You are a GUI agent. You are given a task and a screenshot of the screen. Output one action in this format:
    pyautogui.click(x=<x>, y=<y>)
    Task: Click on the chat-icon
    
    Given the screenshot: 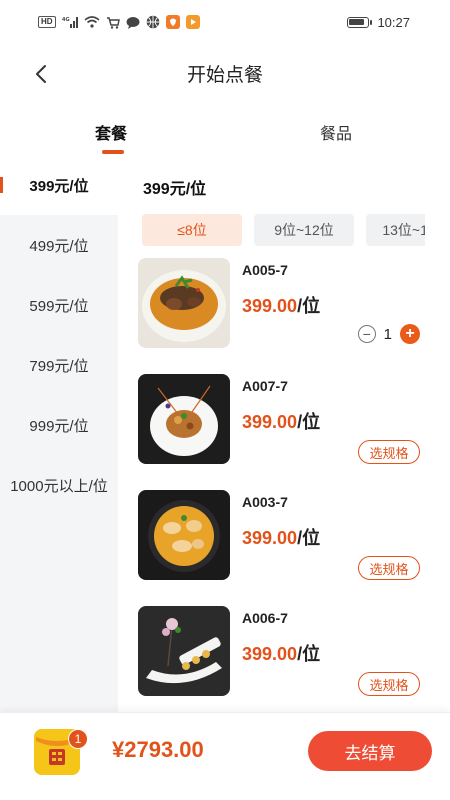 What is the action you would take?
    pyautogui.click(x=133, y=22)
    